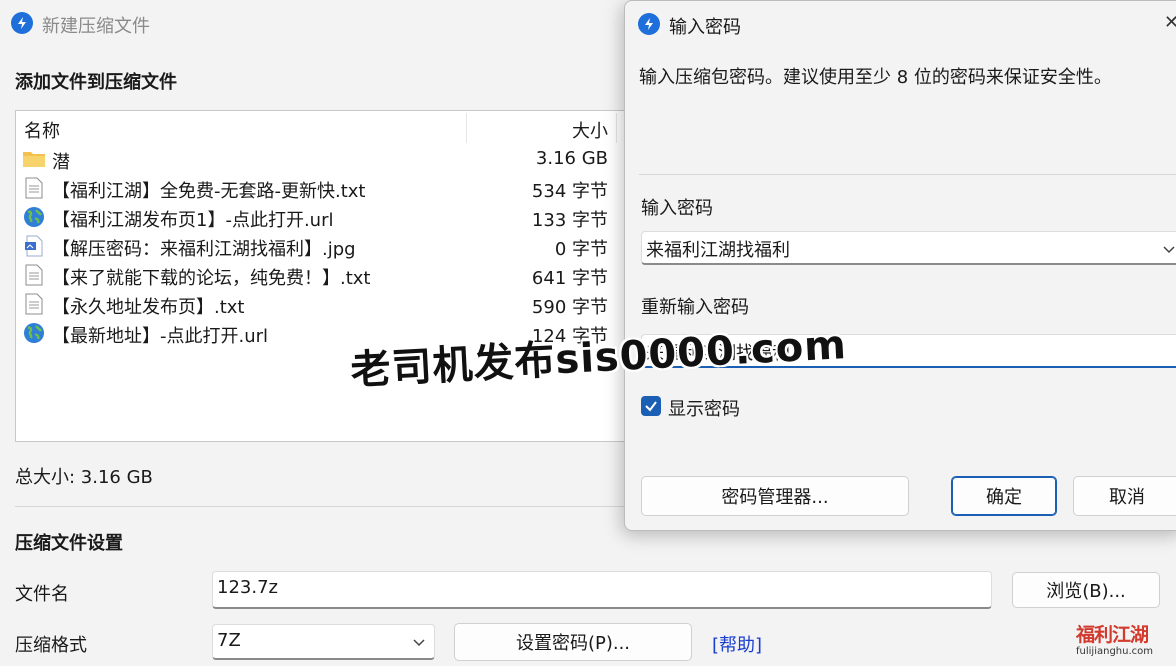 This screenshot has width=1176, height=666. What do you see at coordinates (335, 159) in the screenshot?
I see `file-row: 潜 3.16 GB` at bounding box center [335, 159].